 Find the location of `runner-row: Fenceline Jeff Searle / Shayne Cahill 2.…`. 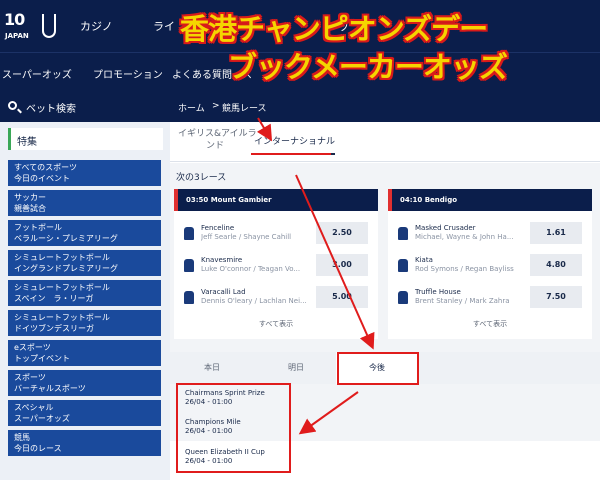

runner-row: Fenceline Jeff Searle / Shayne Cahill 2.… is located at coordinates (276, 236).